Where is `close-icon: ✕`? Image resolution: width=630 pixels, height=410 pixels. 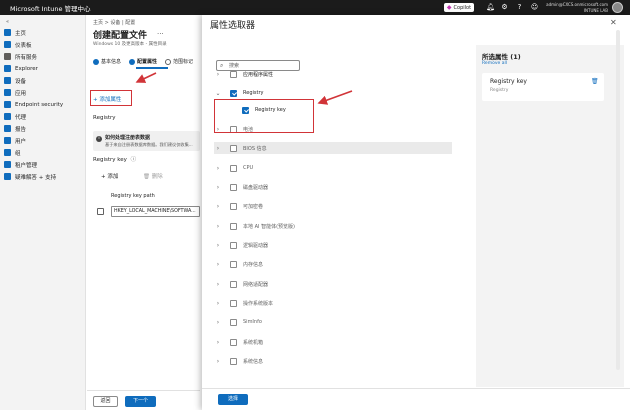
close-icon: ✕ is located at coordinates (613, 22).